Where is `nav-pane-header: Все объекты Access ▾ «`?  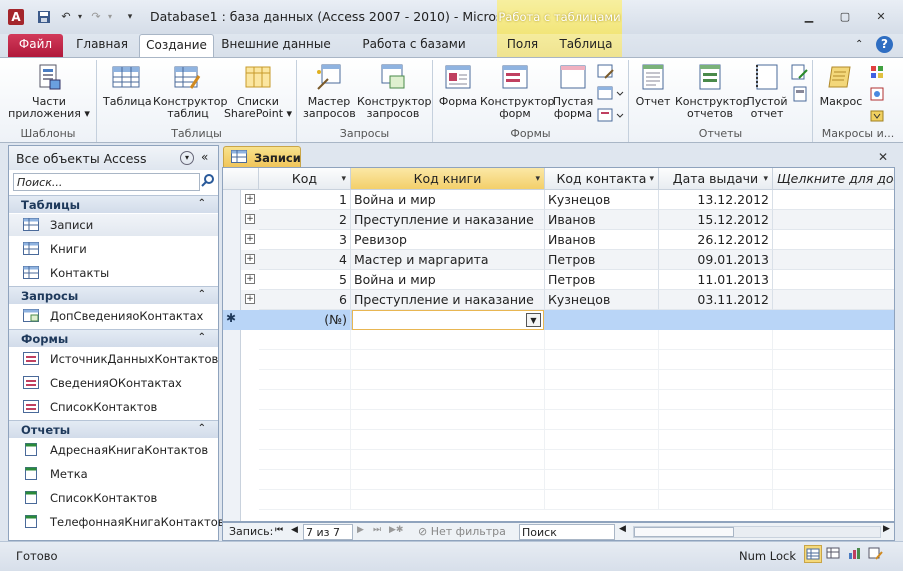 nav-pane-header: Все объекты Access ▾ « is located at coordinates (113, 158).